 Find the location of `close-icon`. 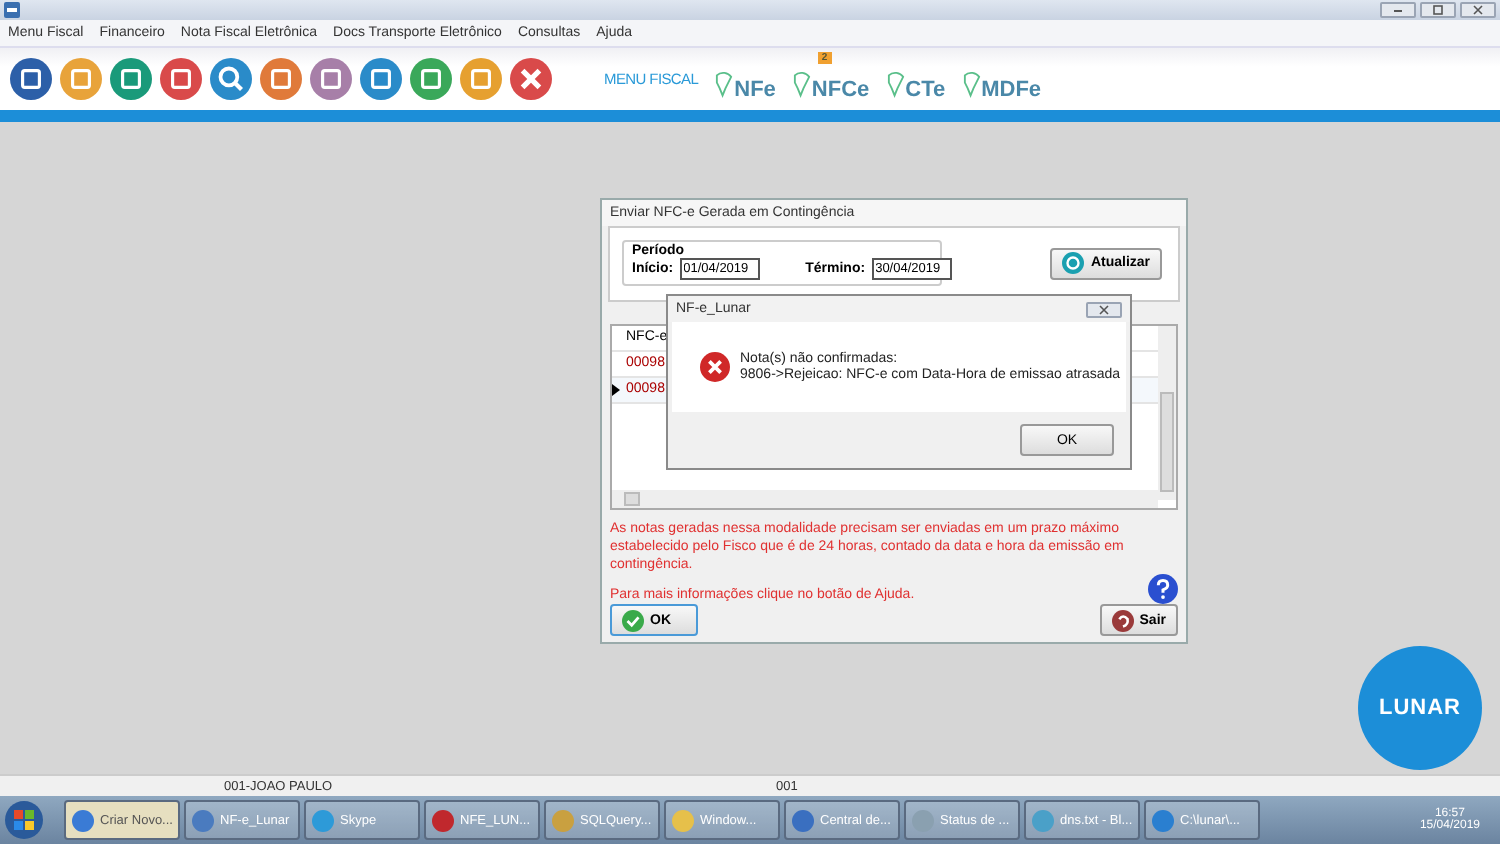

close-icon is located at coordinates (531, 79).